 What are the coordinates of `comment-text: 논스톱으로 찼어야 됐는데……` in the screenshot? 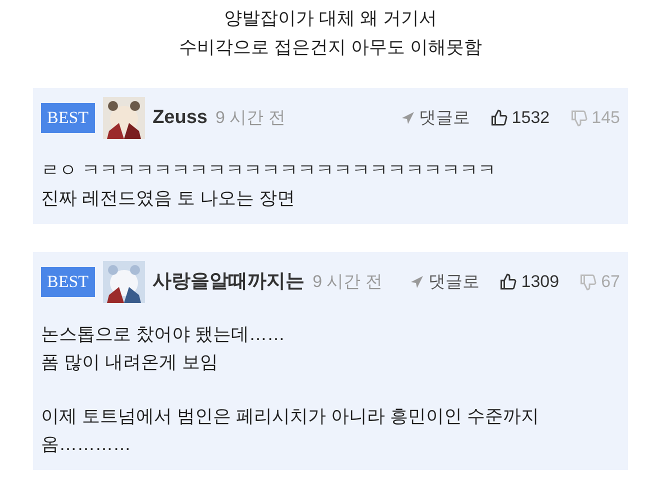 It's located at (163, 334).